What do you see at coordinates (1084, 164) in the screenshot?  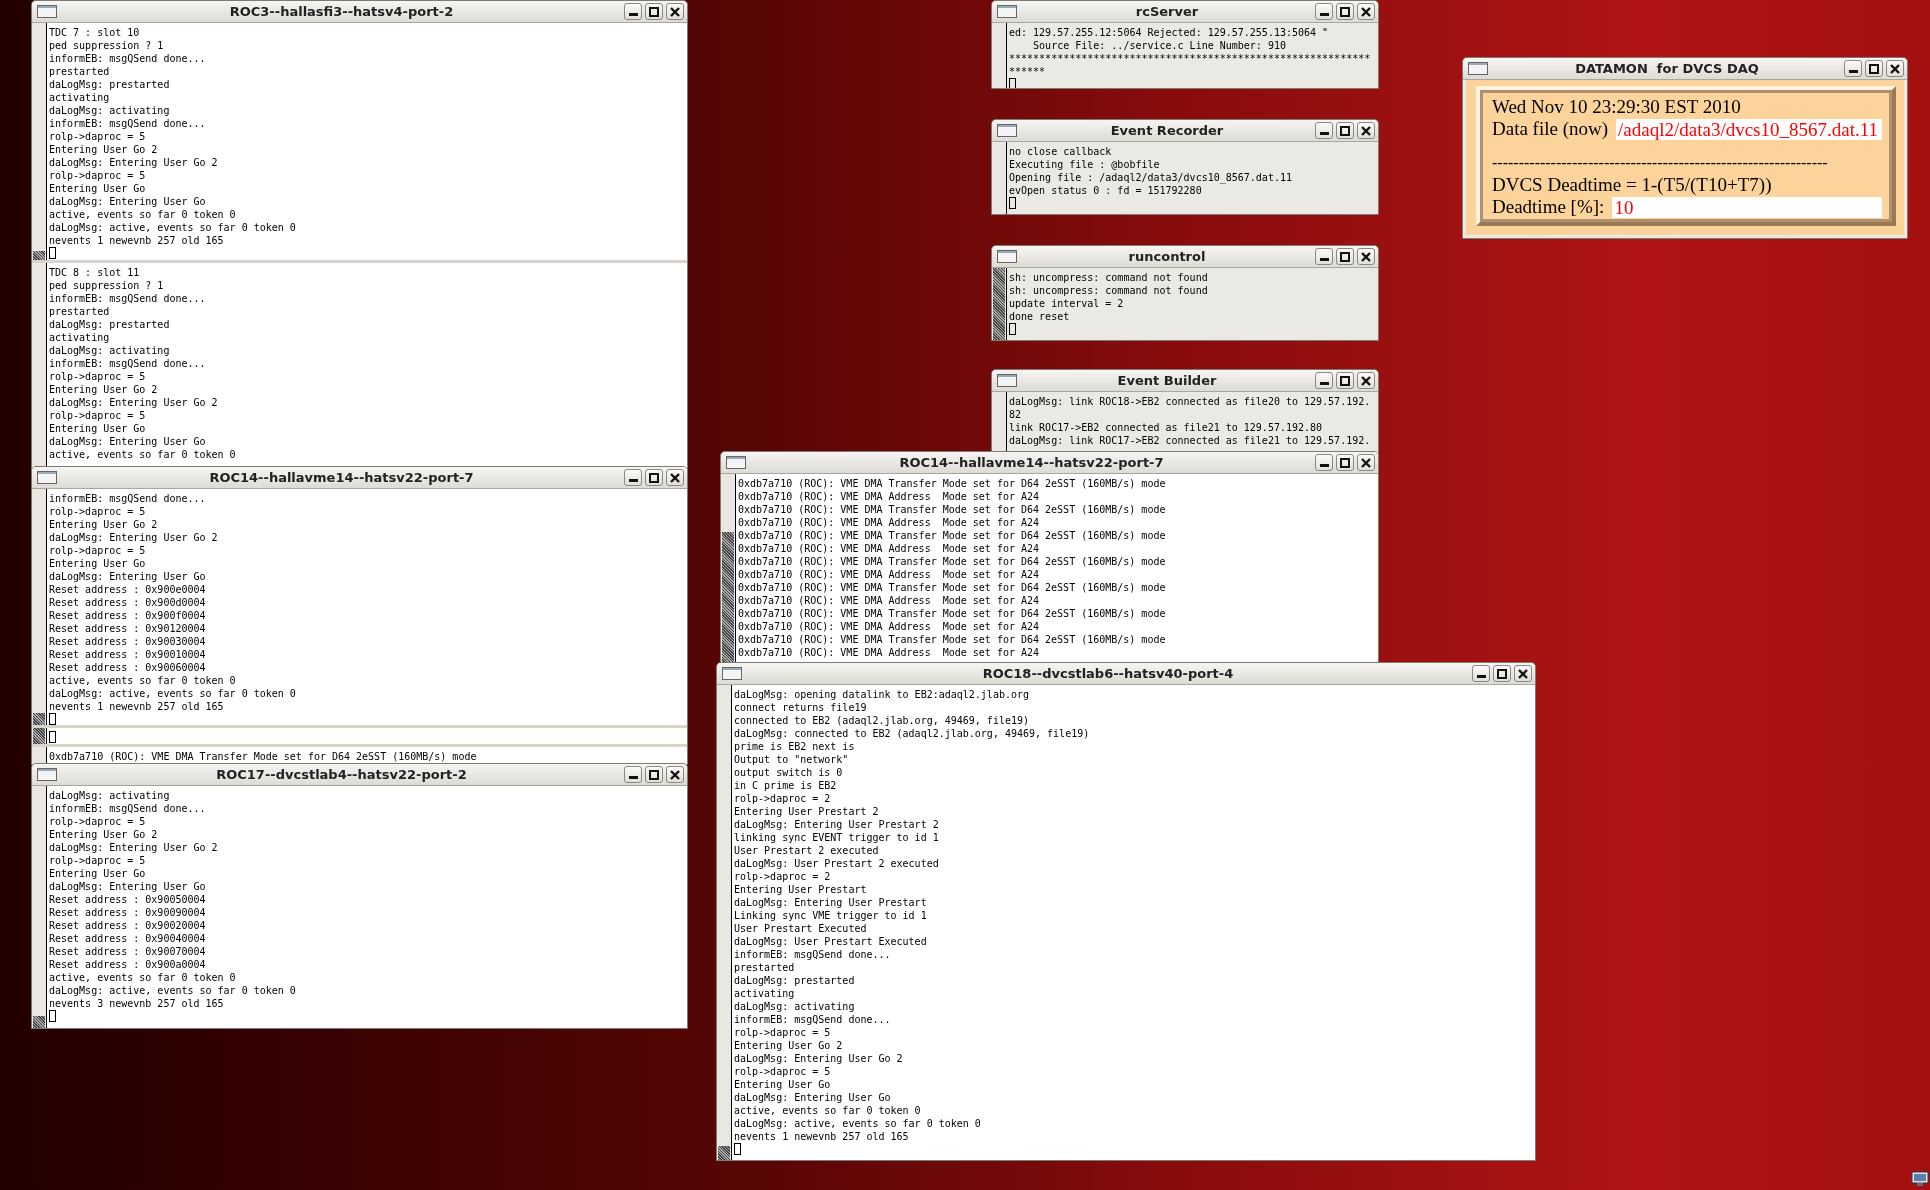 I see `terminal-line: Executing file : @bobfile` at bounding box center [1084, 164].